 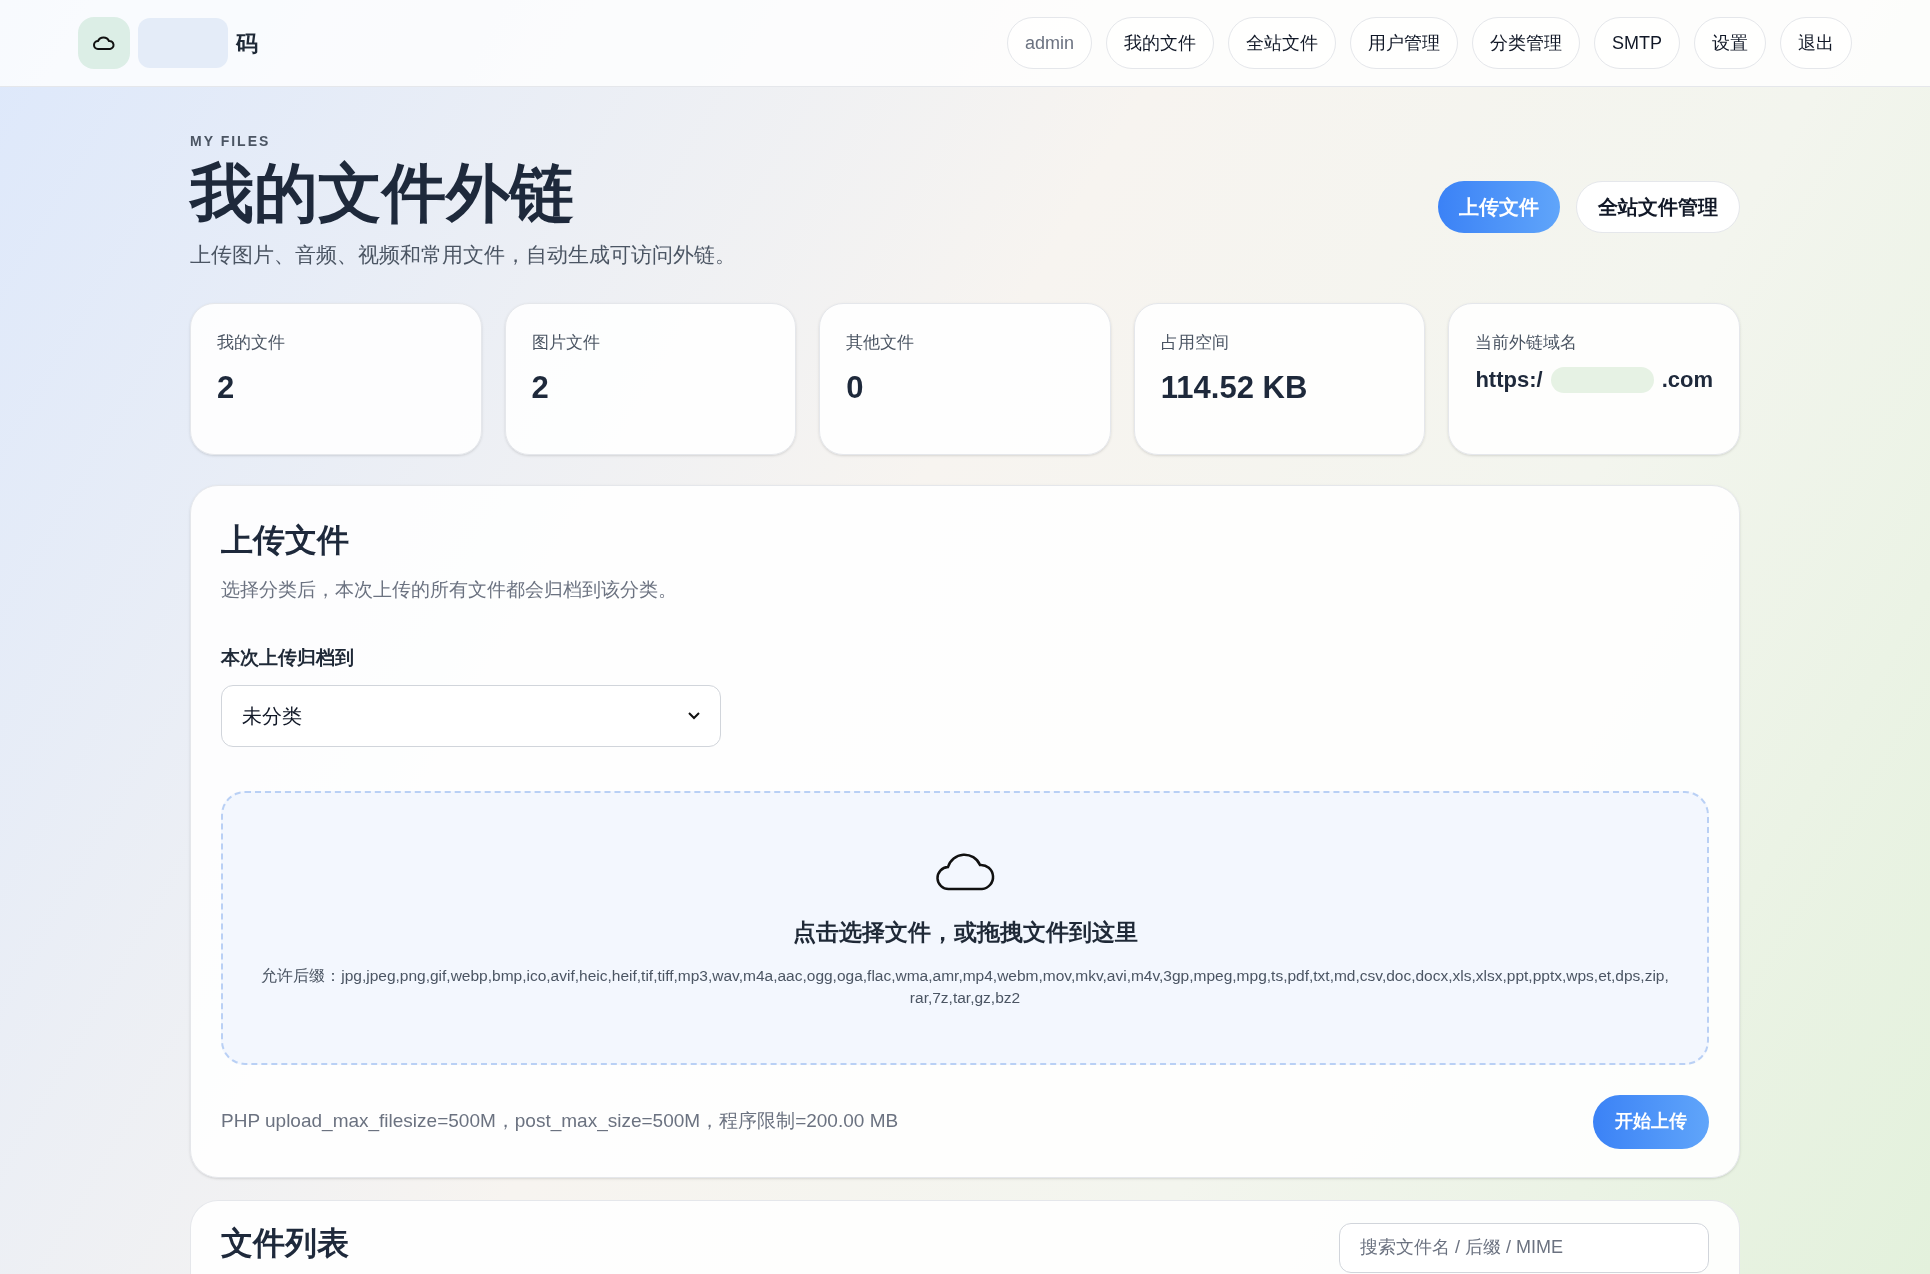 What do you see at coordinates (251, 342) in the screenshot?
I see `stat-label: 我的文件` at bounding box center [251, 342].